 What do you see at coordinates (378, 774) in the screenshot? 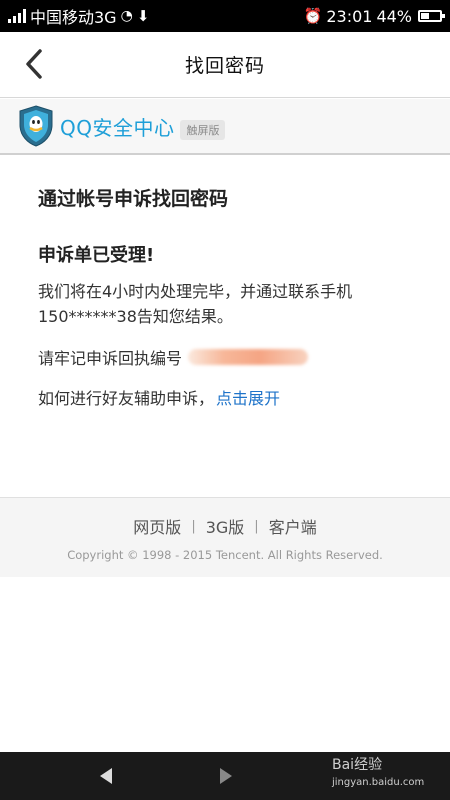
I see `watermark: Bai经验 jingyan.baidu.com` at bounding box center [378, 774].